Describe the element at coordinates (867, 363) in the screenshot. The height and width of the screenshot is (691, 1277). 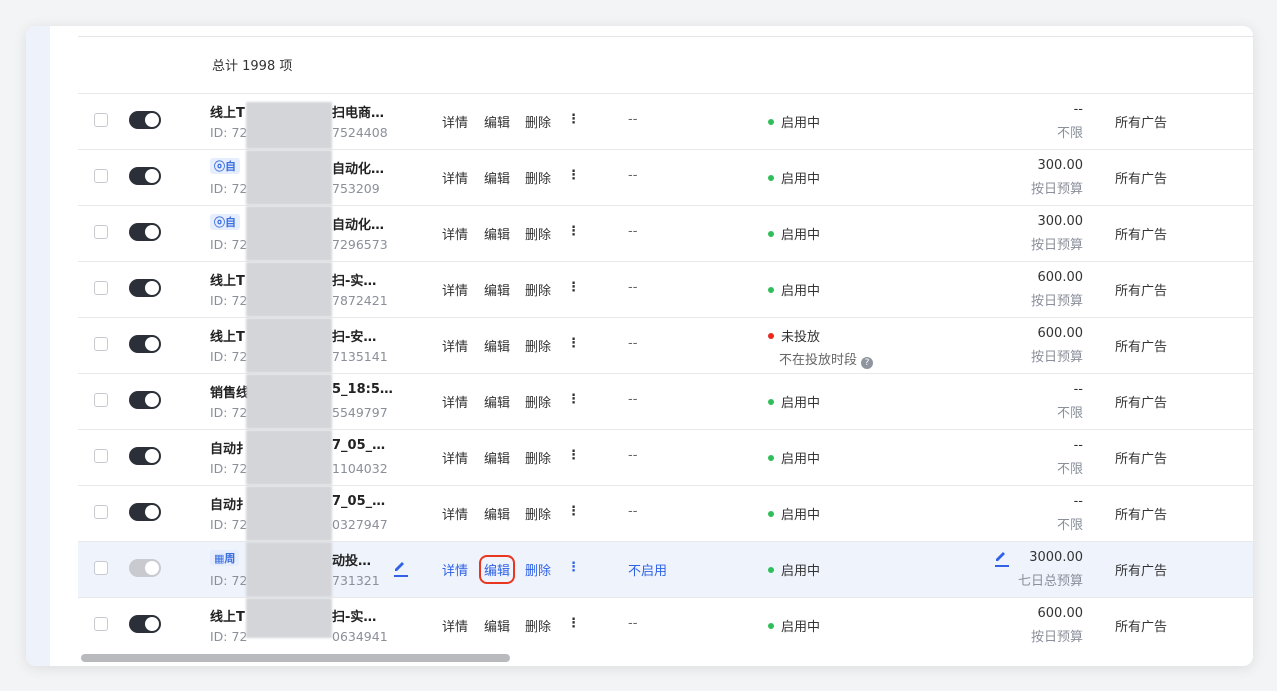
I see `help-circle-icon: ?` at that location.